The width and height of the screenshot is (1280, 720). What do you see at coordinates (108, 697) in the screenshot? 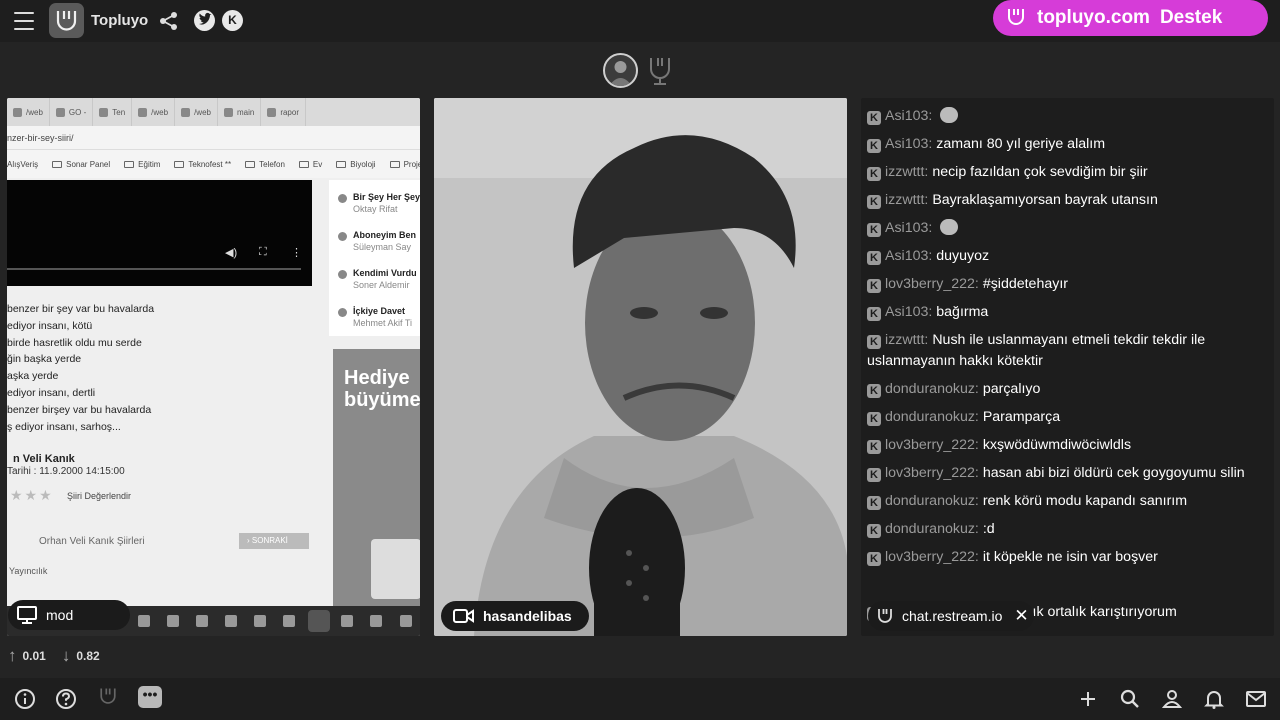
I see `logo-icon` at bounding box center [108, 697].